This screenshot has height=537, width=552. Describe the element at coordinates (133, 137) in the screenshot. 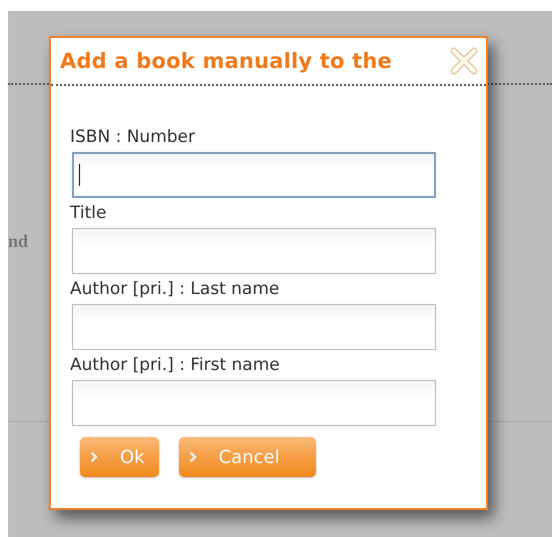

I see `field-label: ISBN : Number` at that location.